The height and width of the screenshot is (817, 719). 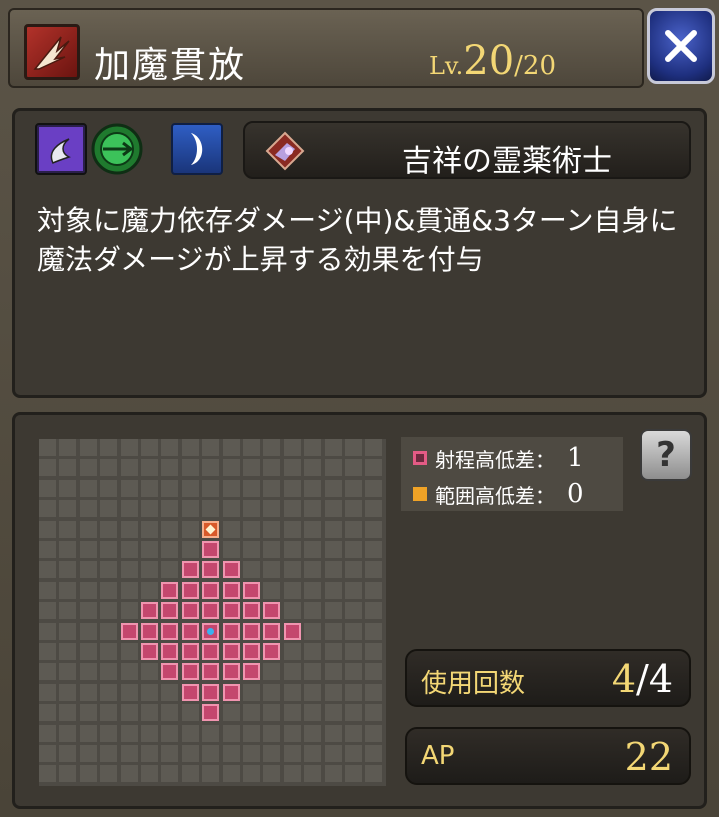 I want to click on job-class-bar: 吉祥の霊薬術士, so click(x=467, y=150).